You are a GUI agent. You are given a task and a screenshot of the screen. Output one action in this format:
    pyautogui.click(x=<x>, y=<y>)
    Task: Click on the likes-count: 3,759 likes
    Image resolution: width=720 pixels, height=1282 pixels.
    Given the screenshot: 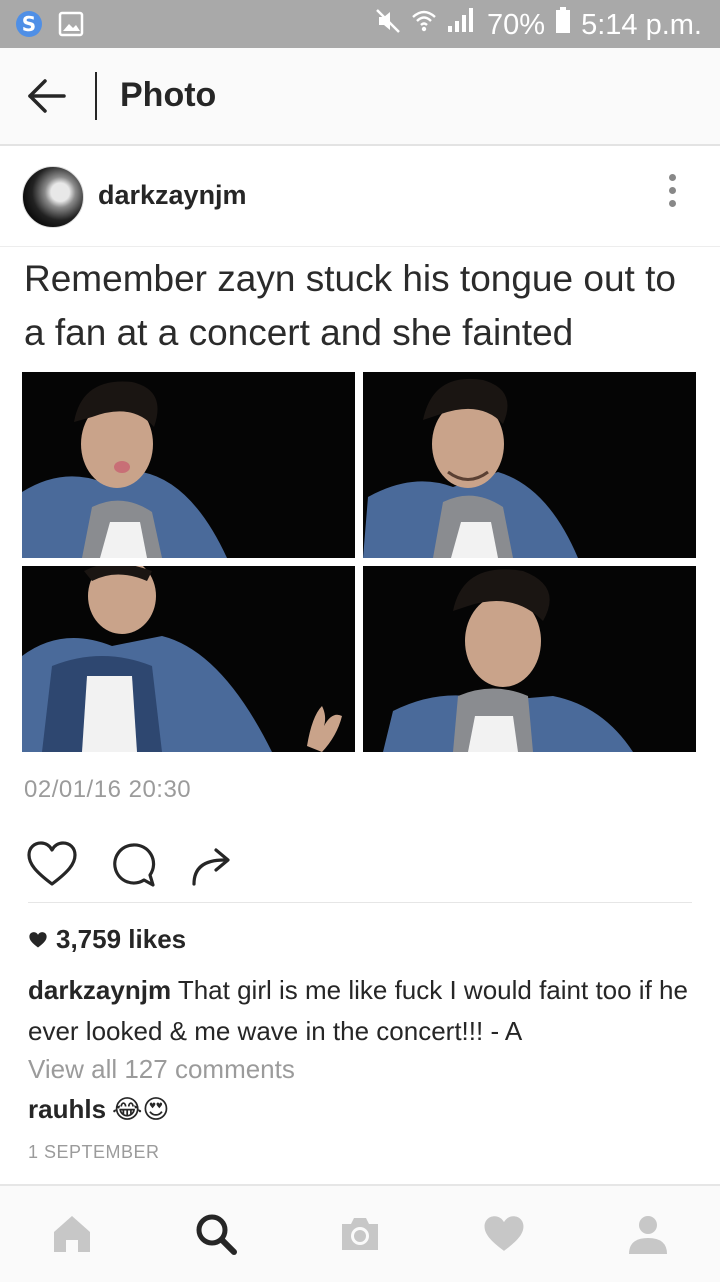 What is the action you would take?
    pyautogui.click(x=107, y=939)
    